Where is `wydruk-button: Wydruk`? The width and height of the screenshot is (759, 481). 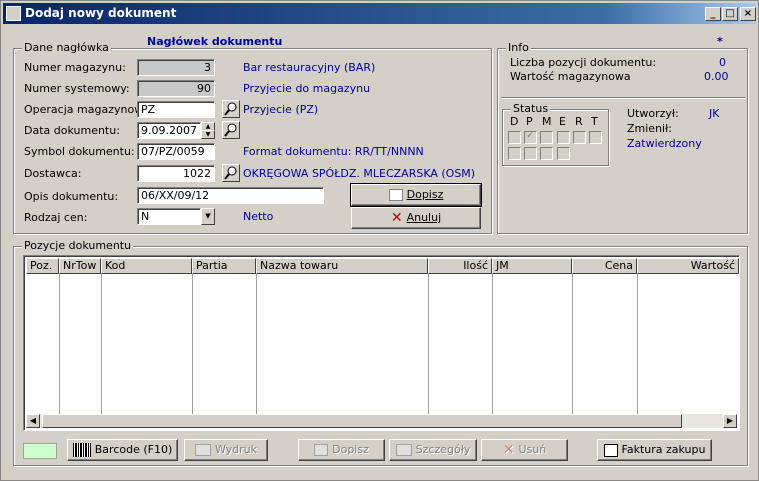 wydruk-button: Wydruk is located at coordinates (226, 450).